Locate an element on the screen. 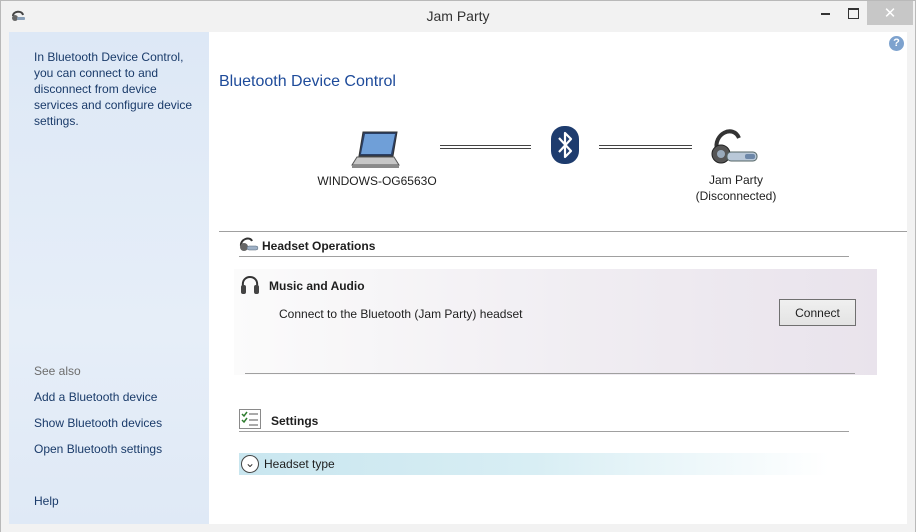  help-icon: ? is located at coordinates (896, 43).